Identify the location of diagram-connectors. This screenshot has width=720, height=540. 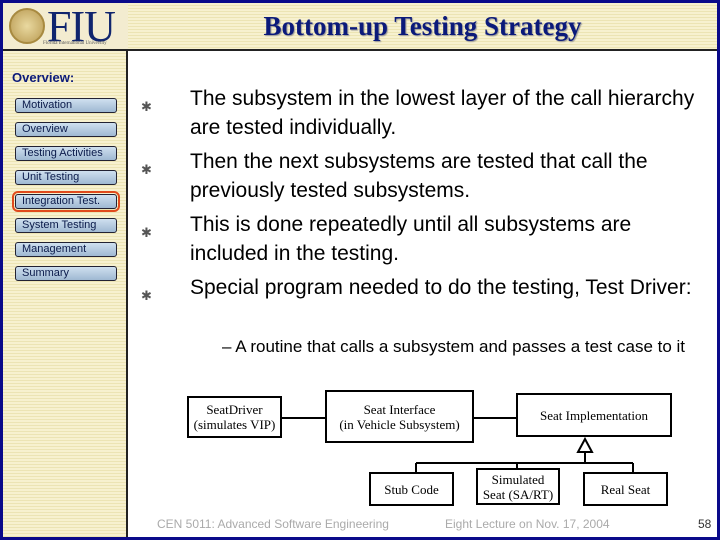
(457, 444).